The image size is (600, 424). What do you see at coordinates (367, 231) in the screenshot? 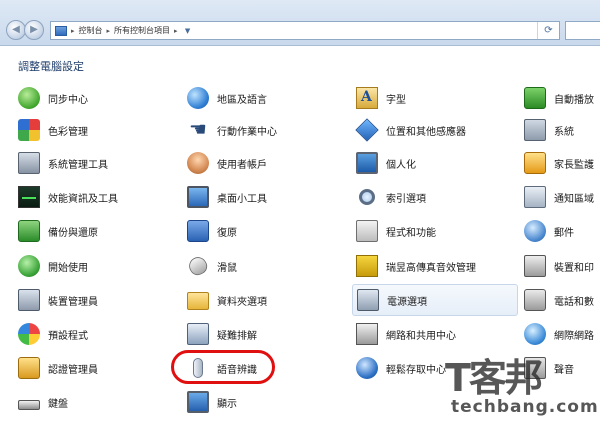
I see `programs-features-icon` at bounding box center [367, 231].